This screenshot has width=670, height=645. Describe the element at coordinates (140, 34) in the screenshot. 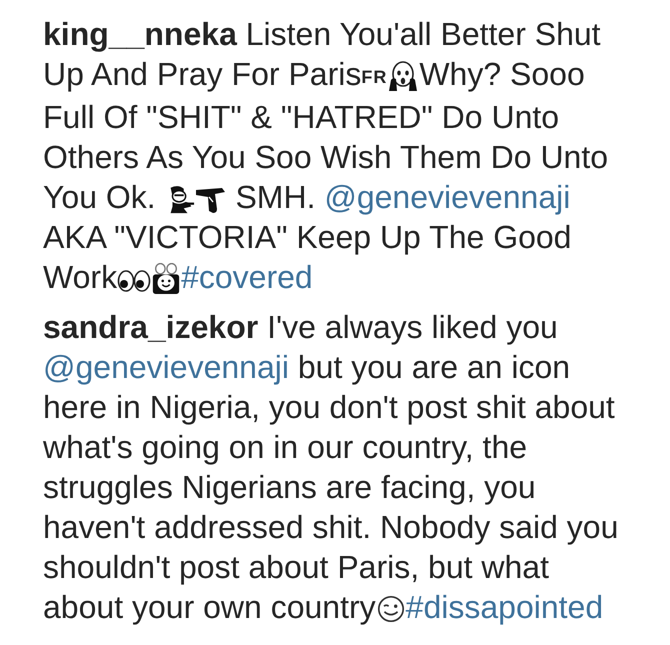

I see `username-link: king__nneka` at that location.